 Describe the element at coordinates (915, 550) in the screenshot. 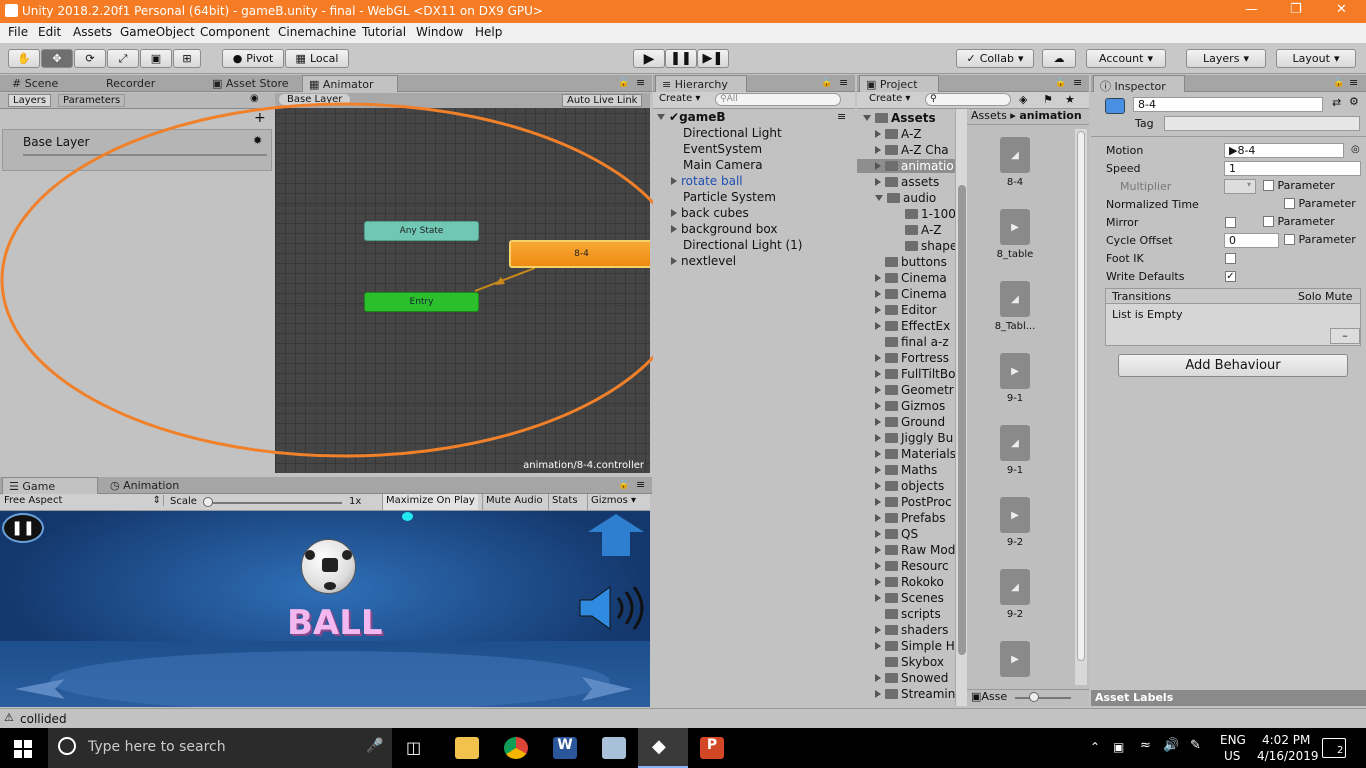

I see `folder-item: Raw Mod` at that location.